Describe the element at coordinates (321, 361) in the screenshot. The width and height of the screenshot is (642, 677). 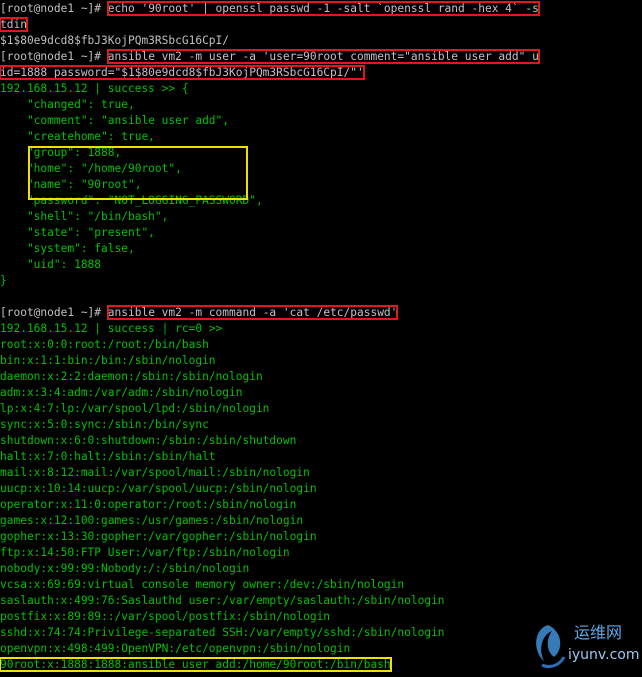
I see `terminal-line: bin:x:1:1:bin:/bin:/sbin/nologin` at that location.